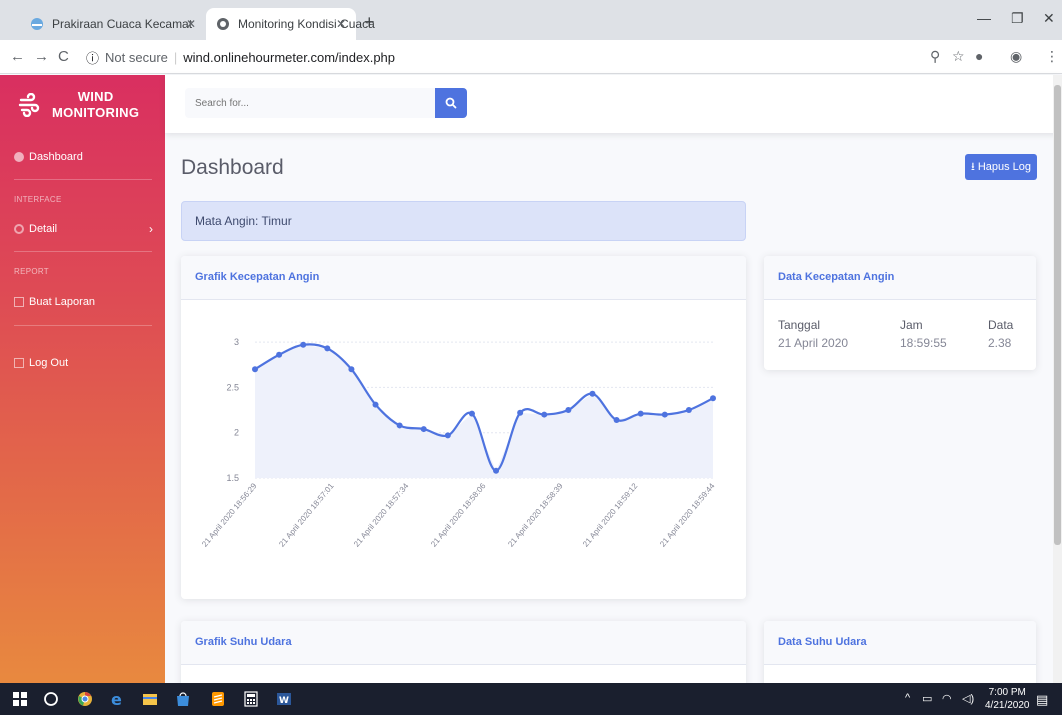 This screenshot has height=715, width=1062. I want to click on clock-time: 7:00 PM, so click(1007, 692).